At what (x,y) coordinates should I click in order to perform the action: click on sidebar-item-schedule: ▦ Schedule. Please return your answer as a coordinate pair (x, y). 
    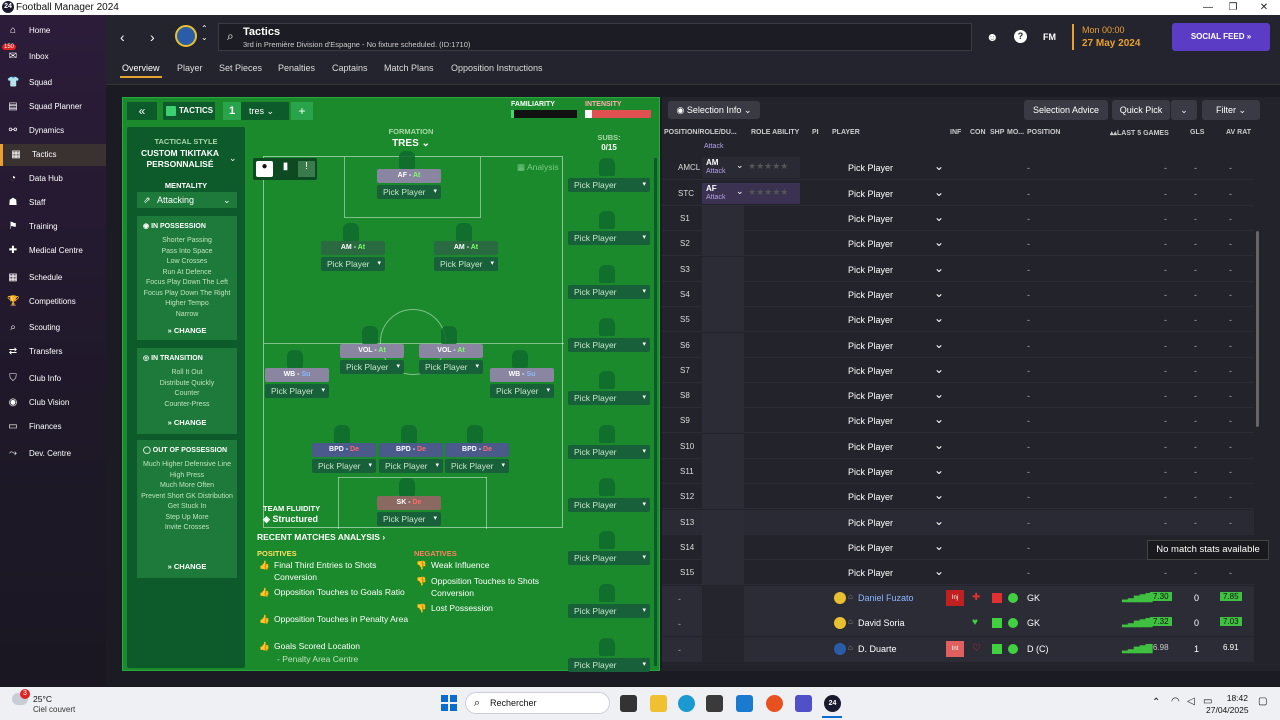
    Looking at the image, I should click on (53, 278).